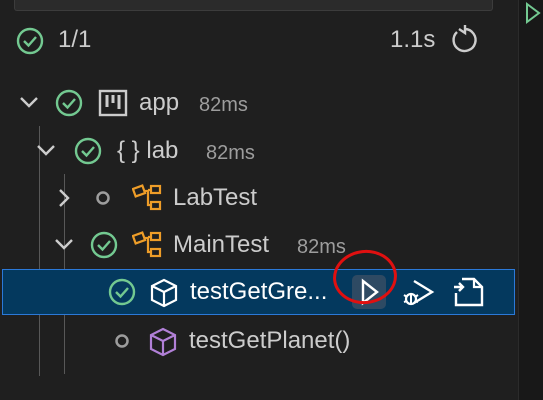 The height and width of the screenshot is (400, 543). What do you see at coordinates (413, 39) in the screenshot?
I see `test-duration: 1.1s` at bounding box center [413, 39].